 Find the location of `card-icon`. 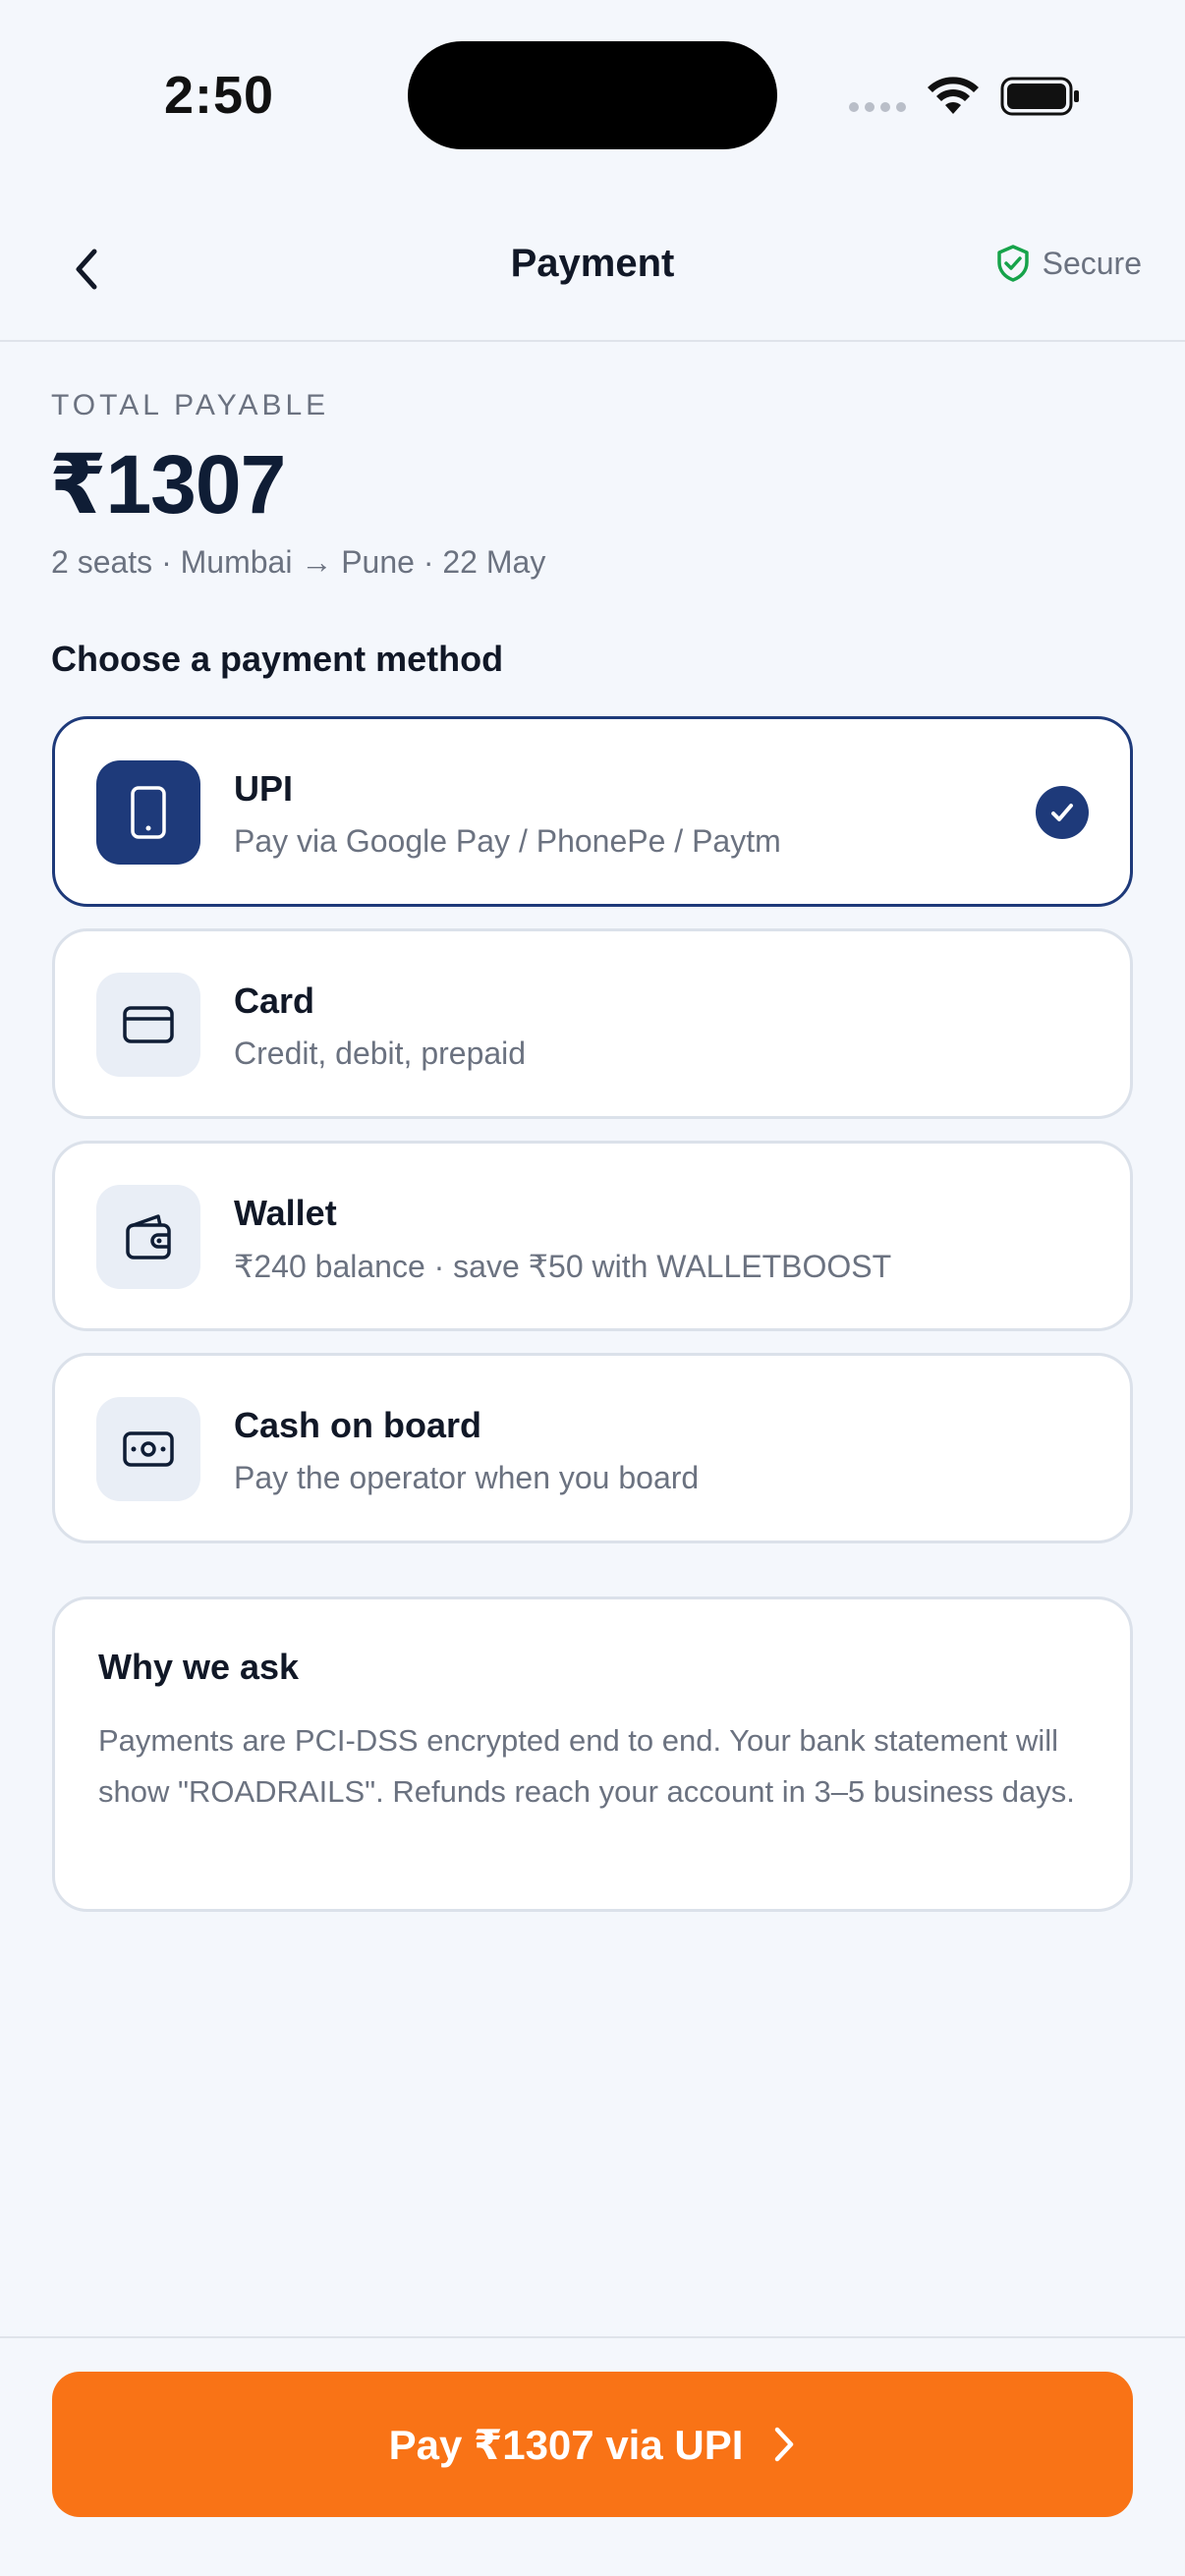

card-icon is located at coordinates (148, 1025).